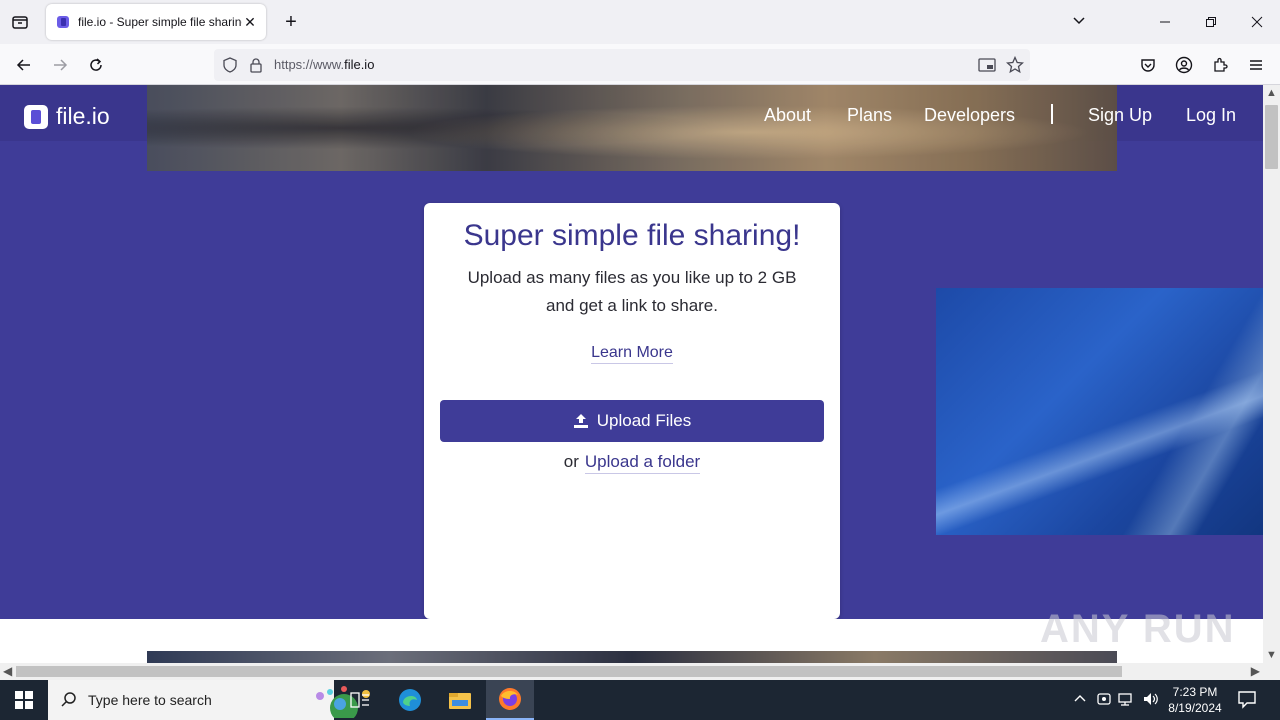 This screenshot has height=720, width=1280. I want to click on scroll-right-icon: ▶, so click(1255, 671).